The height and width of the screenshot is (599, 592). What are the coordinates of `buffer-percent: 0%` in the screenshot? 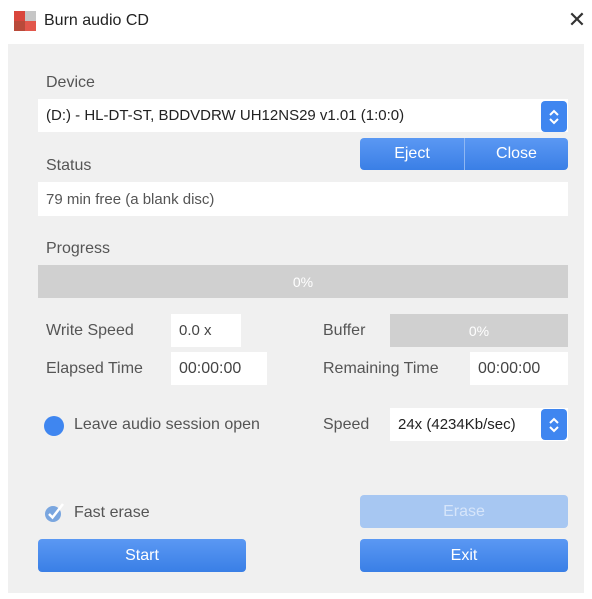 It's located at (479, 330).